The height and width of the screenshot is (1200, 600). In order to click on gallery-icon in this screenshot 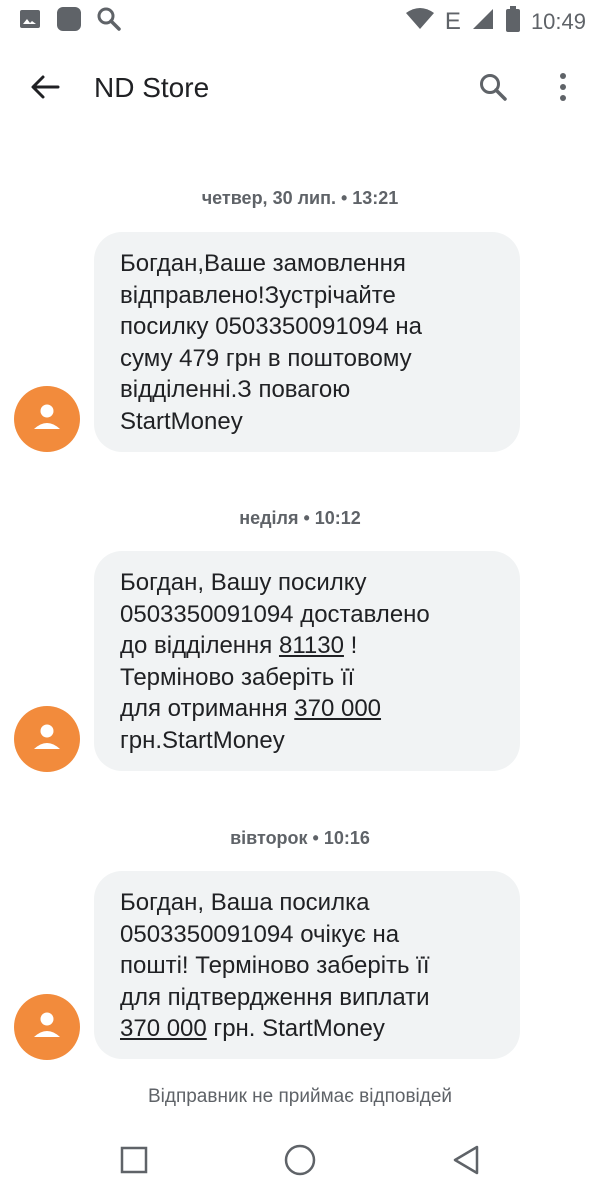, I will do `click(30, 21)`.